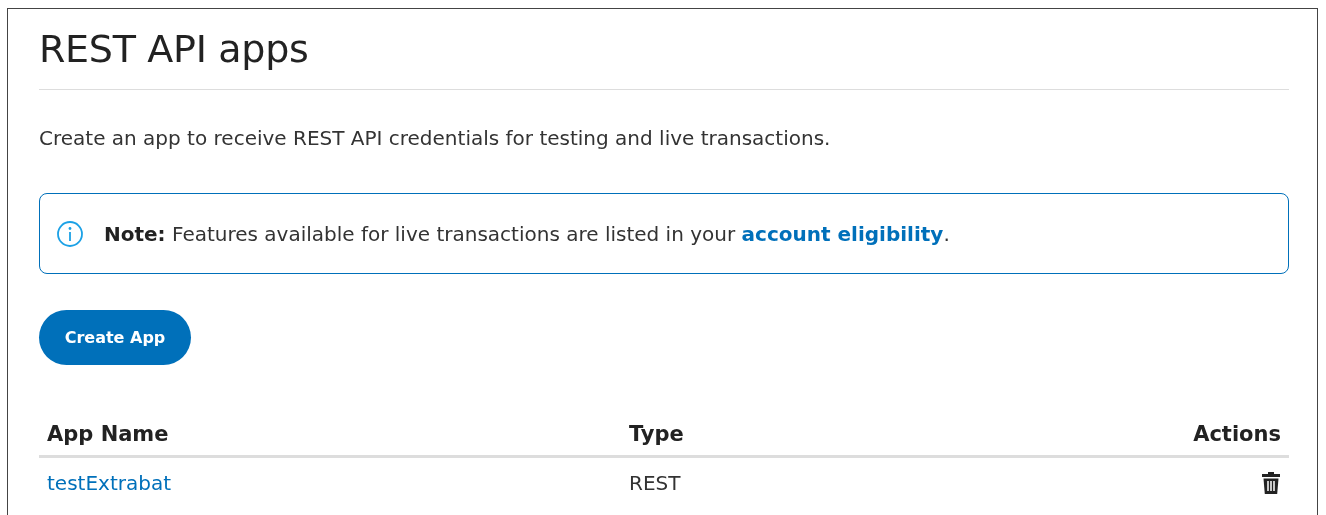  Describe the element at coordinates (109, 483) in the screenshot. I see `app-name-link: testExtrabat` at that location.